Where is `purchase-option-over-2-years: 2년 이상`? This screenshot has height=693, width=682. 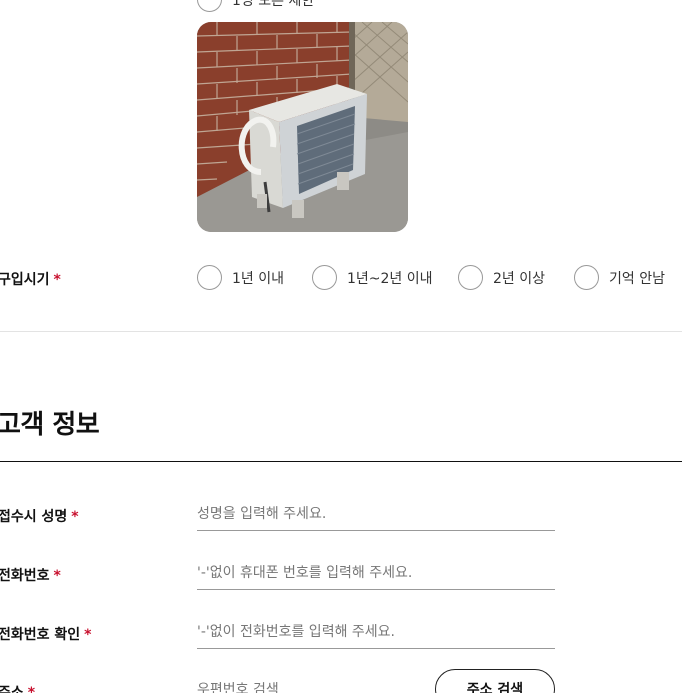 purchase-option-over-2-years: 2년 이상 is located at coordinates (501, 277).